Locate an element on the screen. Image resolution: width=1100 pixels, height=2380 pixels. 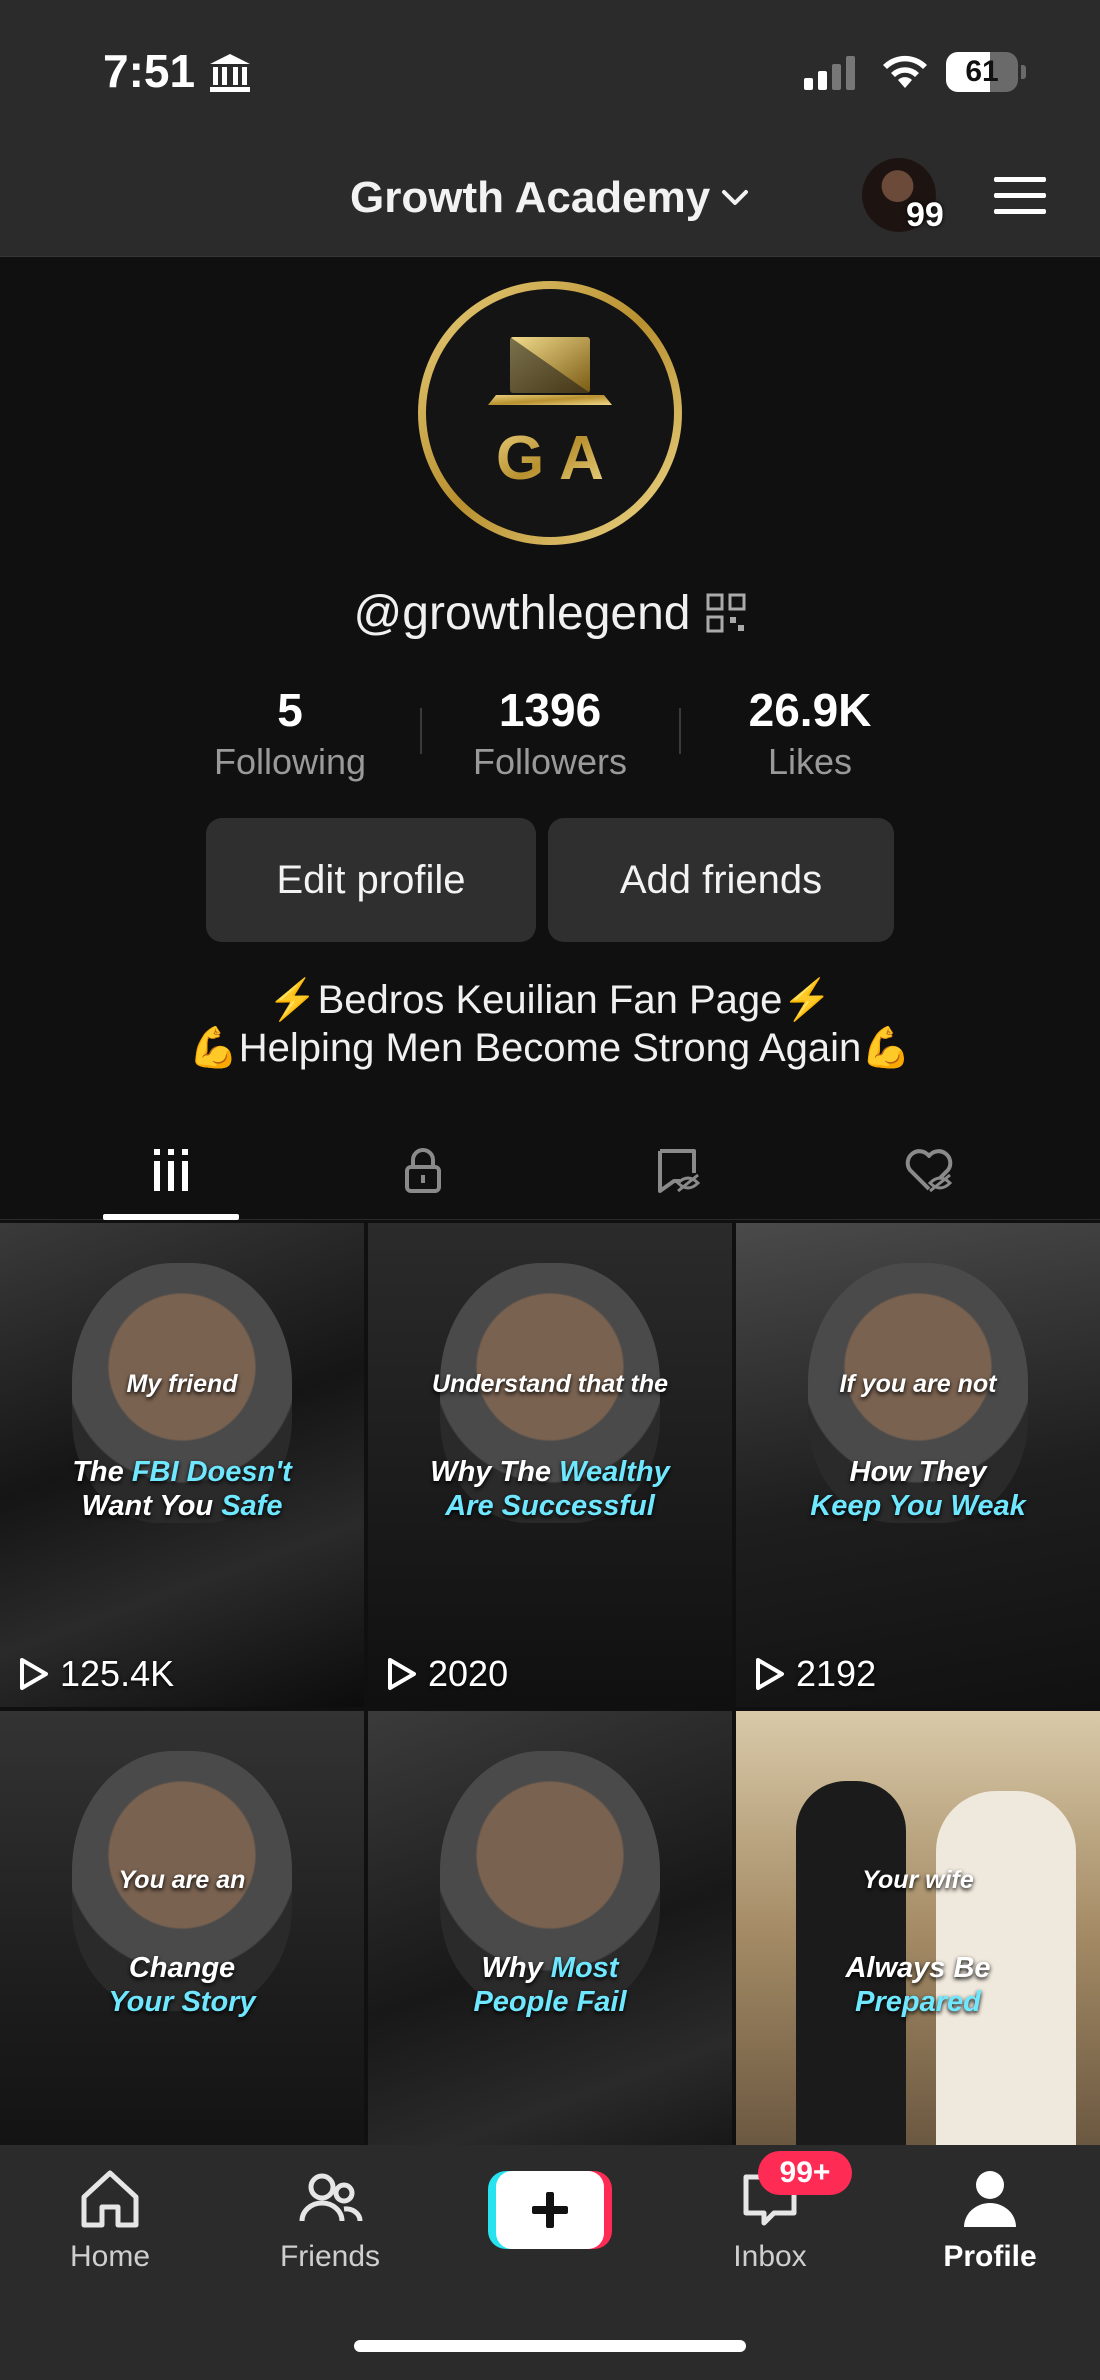
profile-tabs is located at coordinates (550, 1170).